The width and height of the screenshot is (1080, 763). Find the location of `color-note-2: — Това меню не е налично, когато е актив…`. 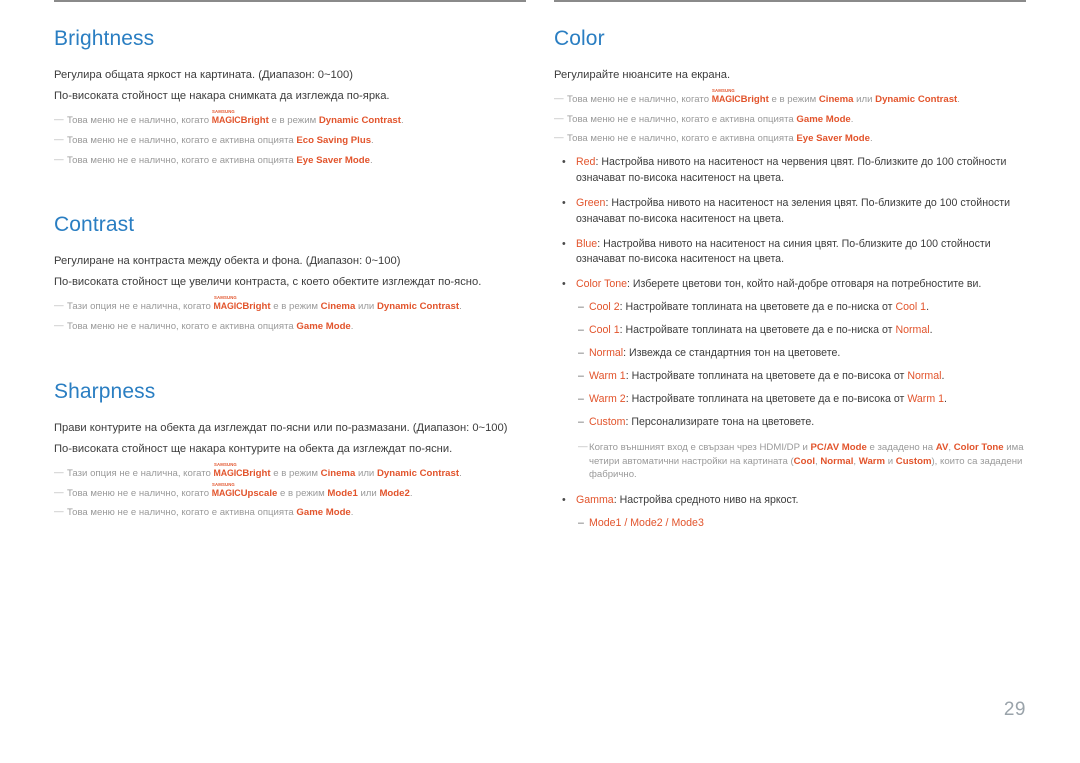

color-note-2: — Това меню не е налично, когато е актив… is located at coordinates (790, 120).